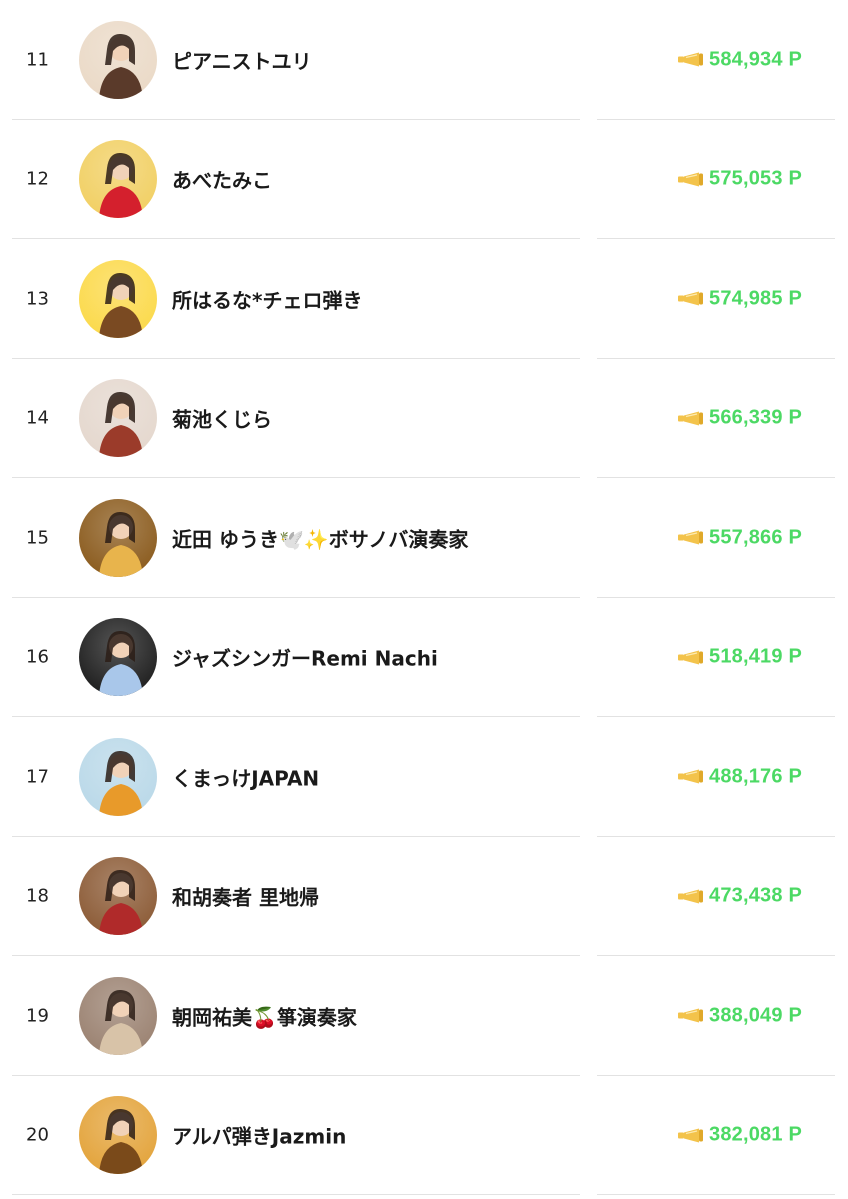  I want to click on rank-number: 19, so click(37, 1016).